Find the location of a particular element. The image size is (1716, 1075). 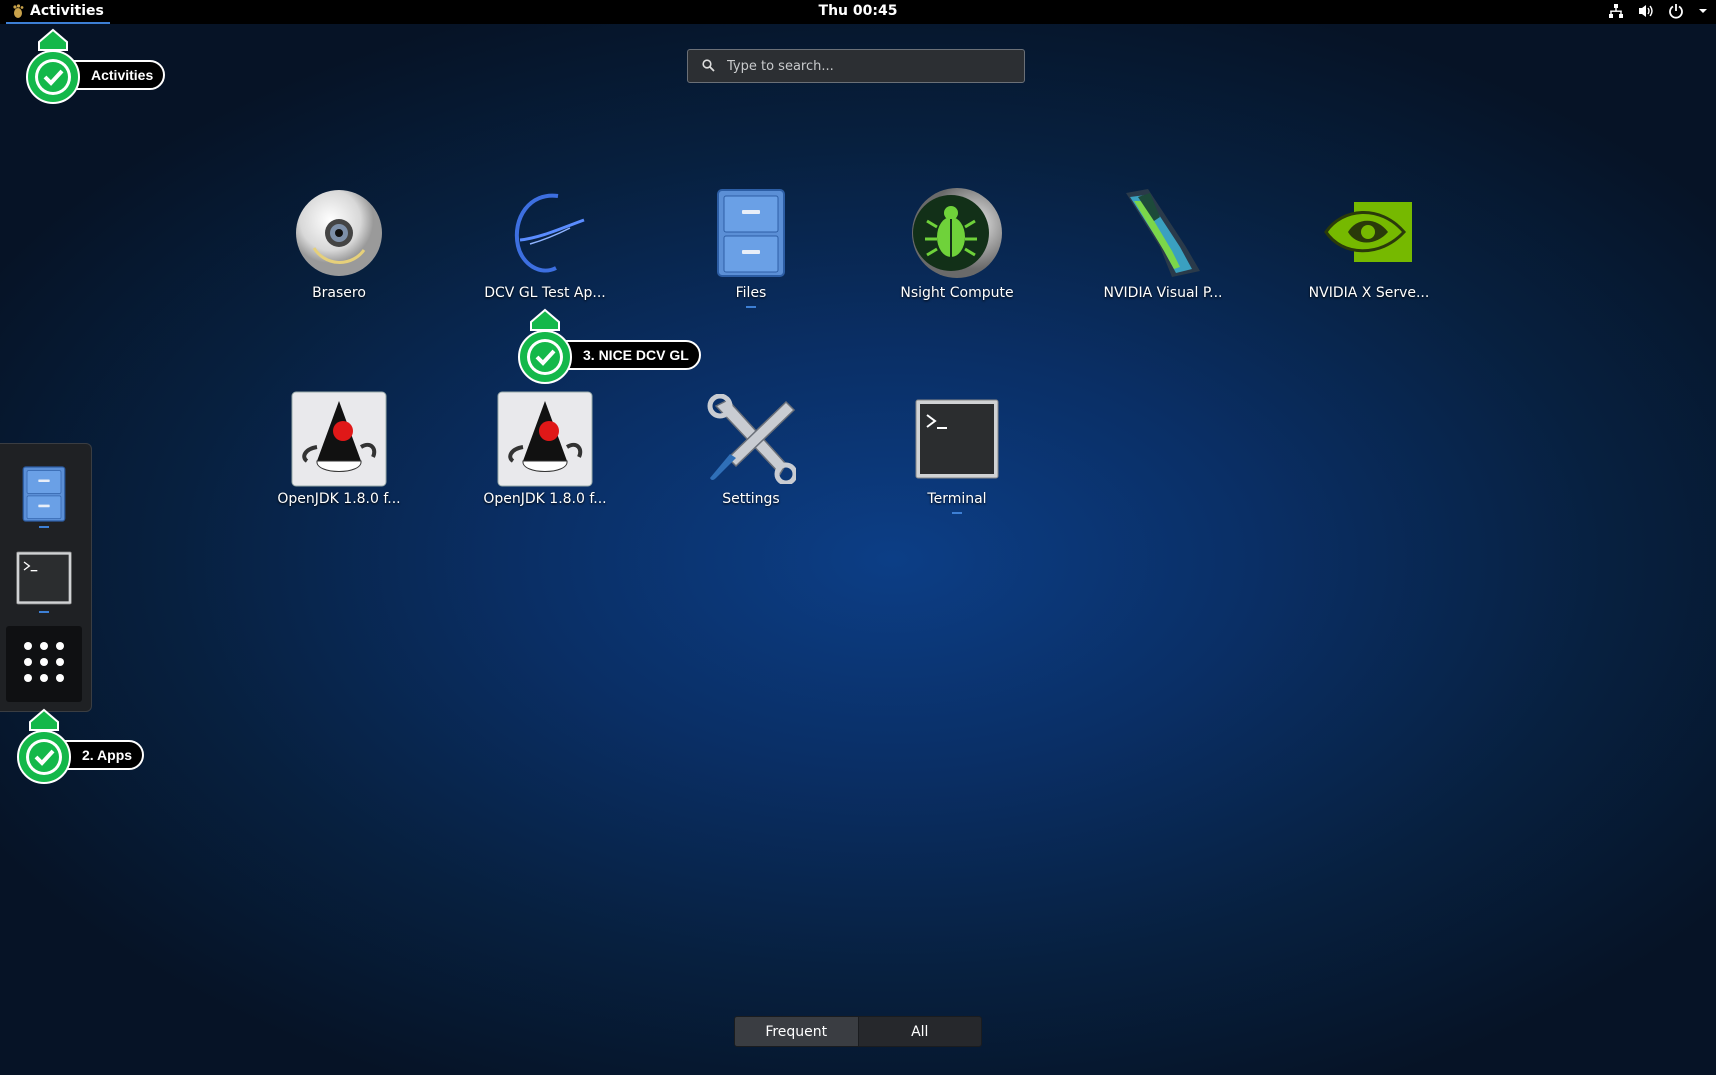

search-input is located at coordinates (867, 66).